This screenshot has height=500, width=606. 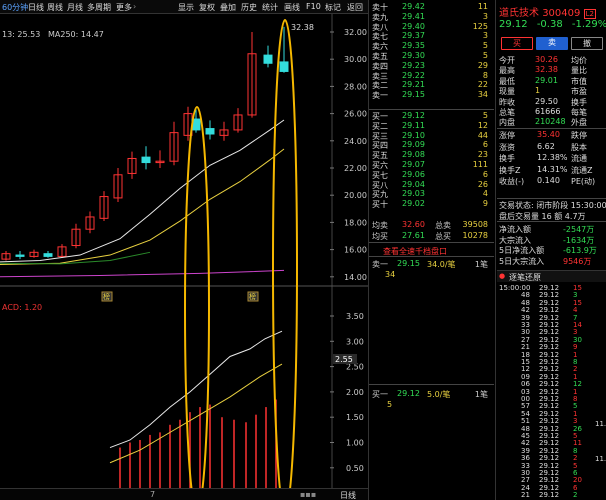 I want to click on tick-row: 21 29.12 9, so click(x=551, y=347).